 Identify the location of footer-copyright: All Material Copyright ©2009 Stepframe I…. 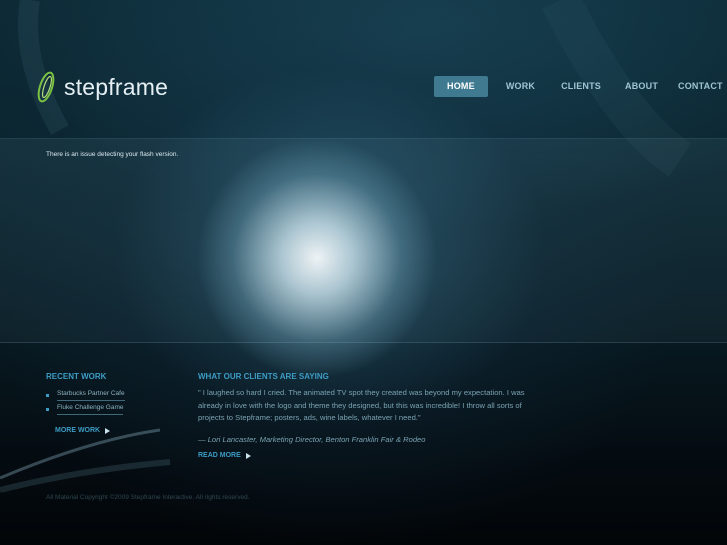
(148, 497).